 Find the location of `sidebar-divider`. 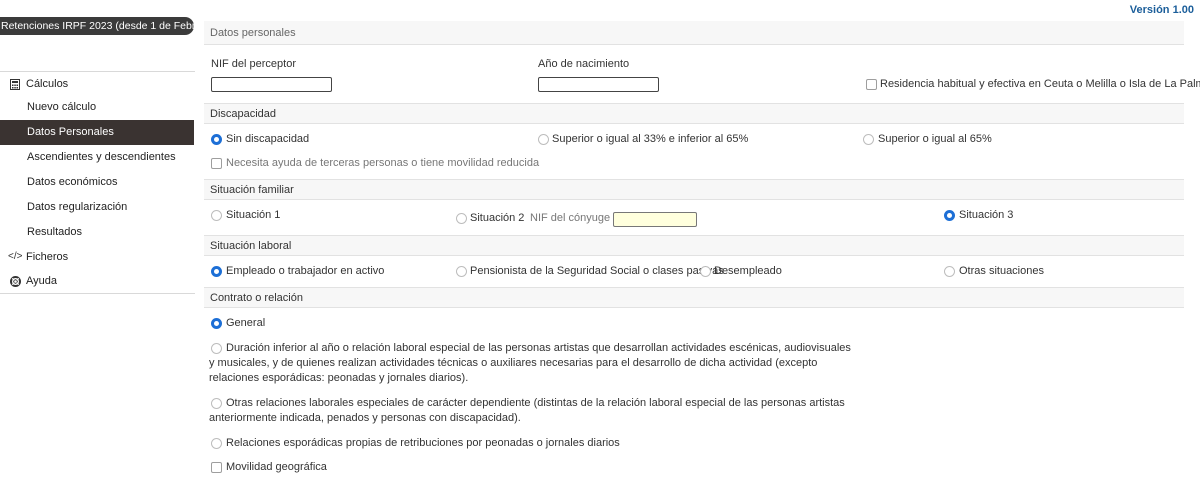

sidebar-divider is located at coordinates (97, 293).